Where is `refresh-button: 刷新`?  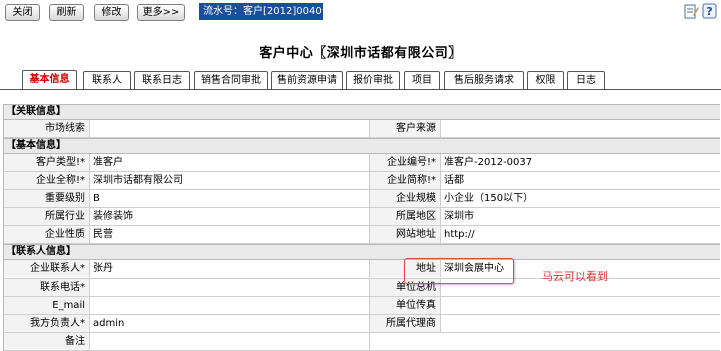 refresh-button: 刷新 is located at coordinates (66, 12).